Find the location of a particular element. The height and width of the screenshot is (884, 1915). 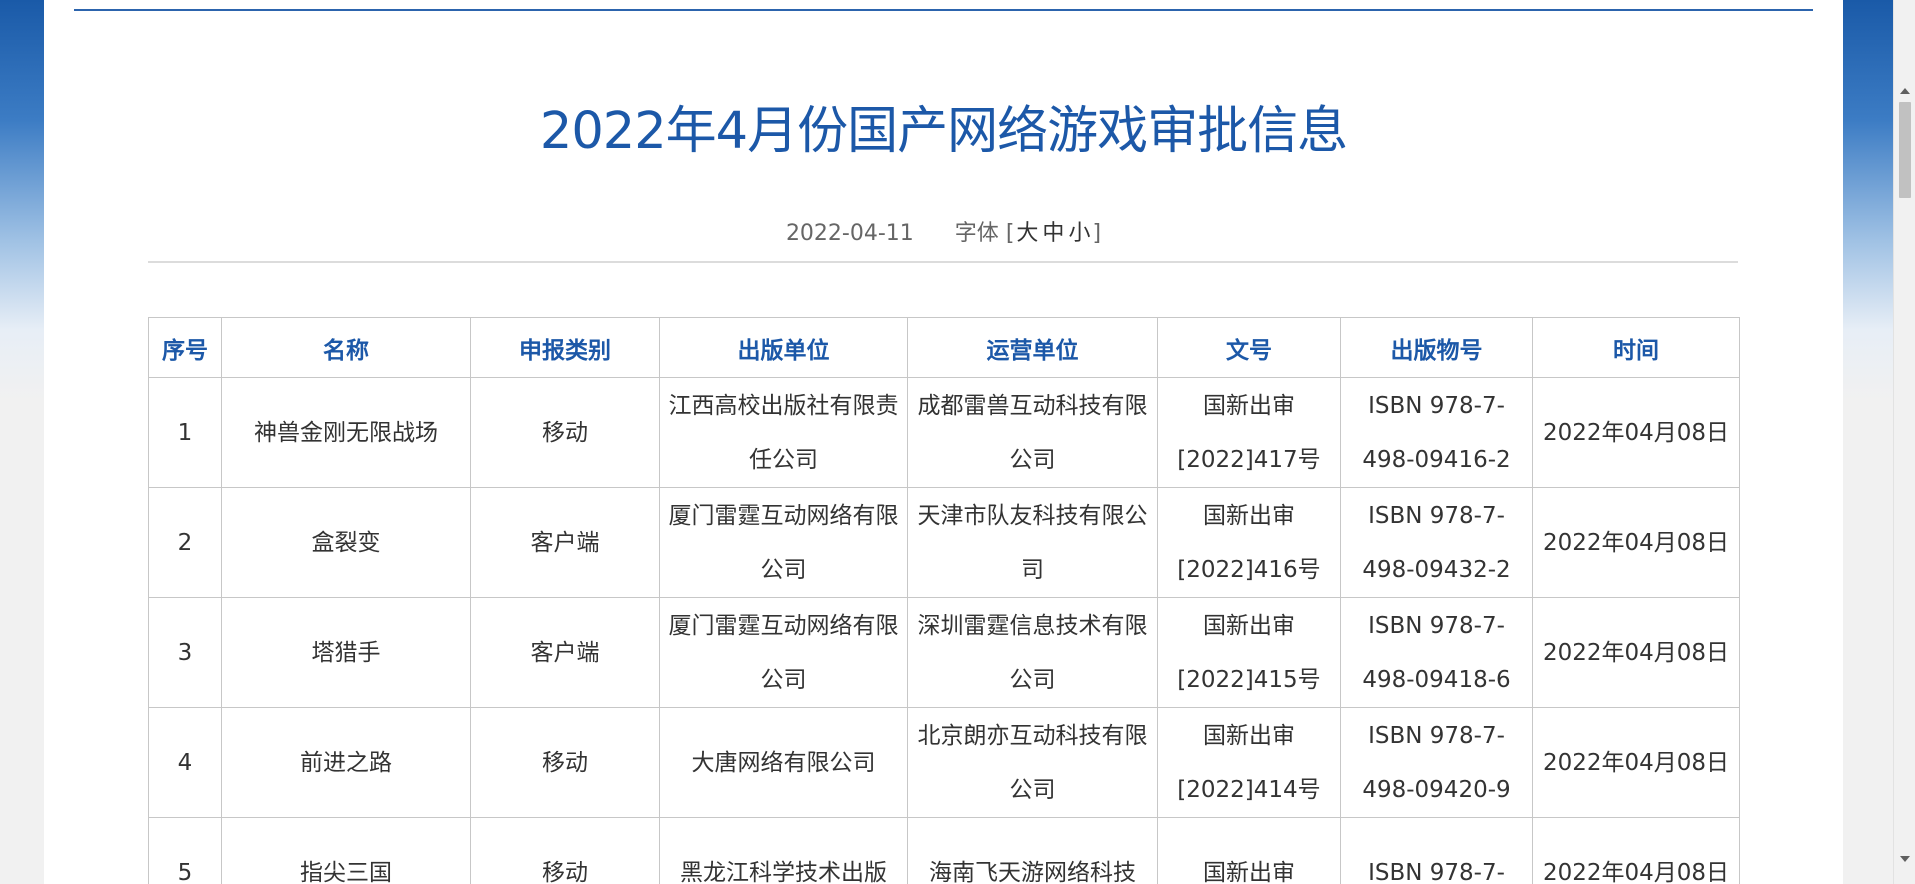

cell-approval-number: 国新出审[2022]417号 is located at coordinates (1249, 432).